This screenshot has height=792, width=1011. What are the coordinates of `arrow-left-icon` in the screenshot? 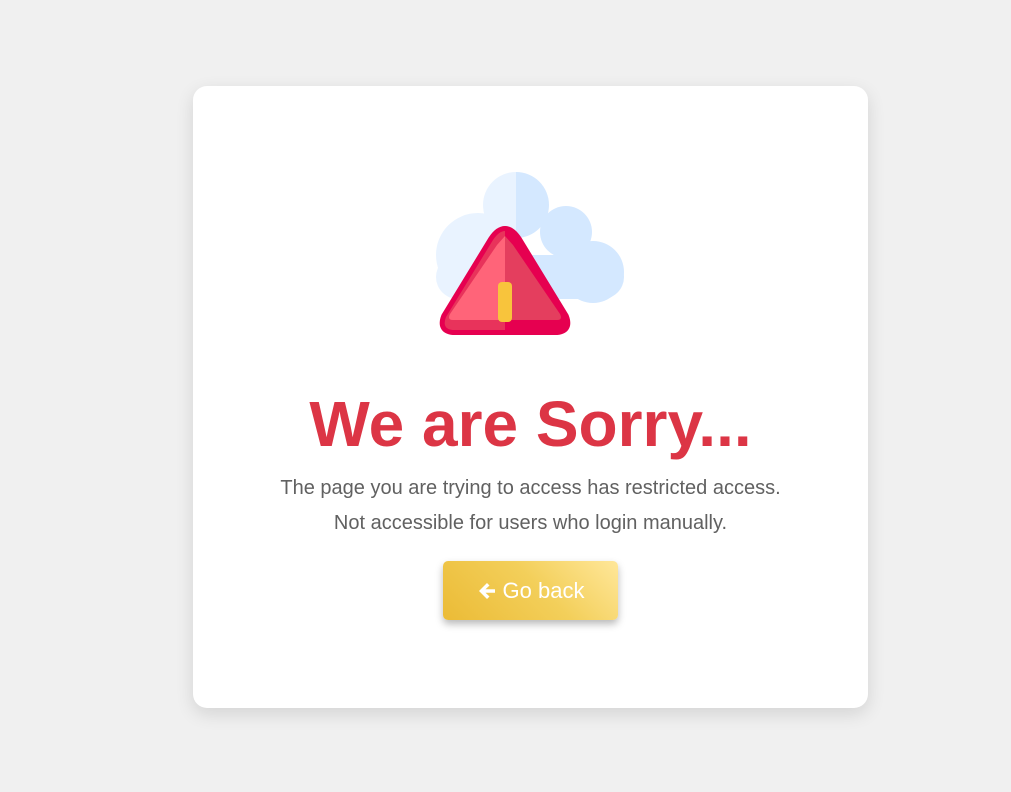 It's located at (487, 591).